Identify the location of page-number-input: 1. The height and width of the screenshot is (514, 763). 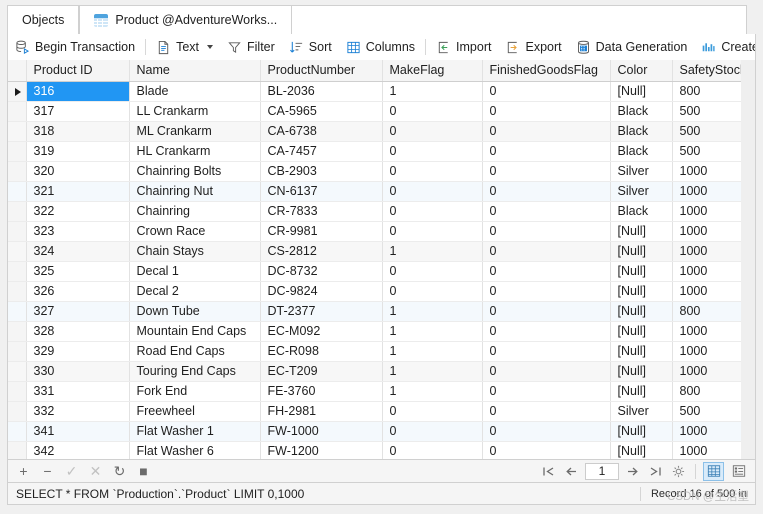
(602, 471).